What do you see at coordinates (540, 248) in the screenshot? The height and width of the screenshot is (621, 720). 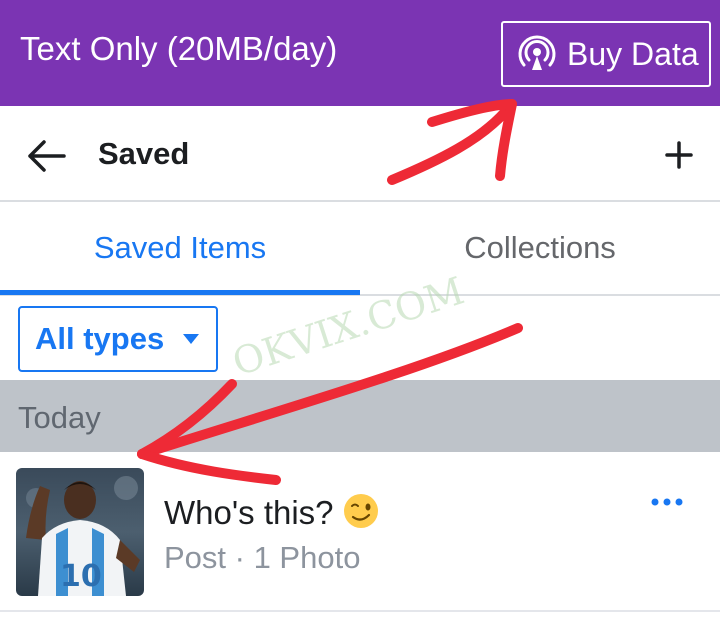 I see `tab-collections: Collections` at bounding box center [540, 248].